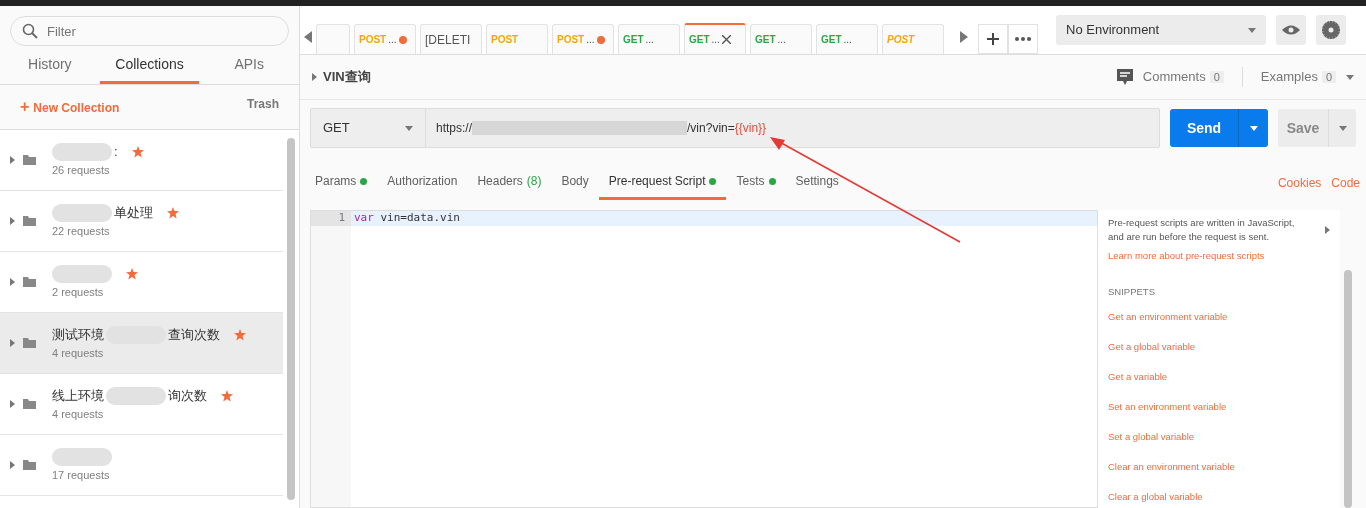 The image size is (1366, 508). I want to click on request-tab: Body, so click(575, 182).